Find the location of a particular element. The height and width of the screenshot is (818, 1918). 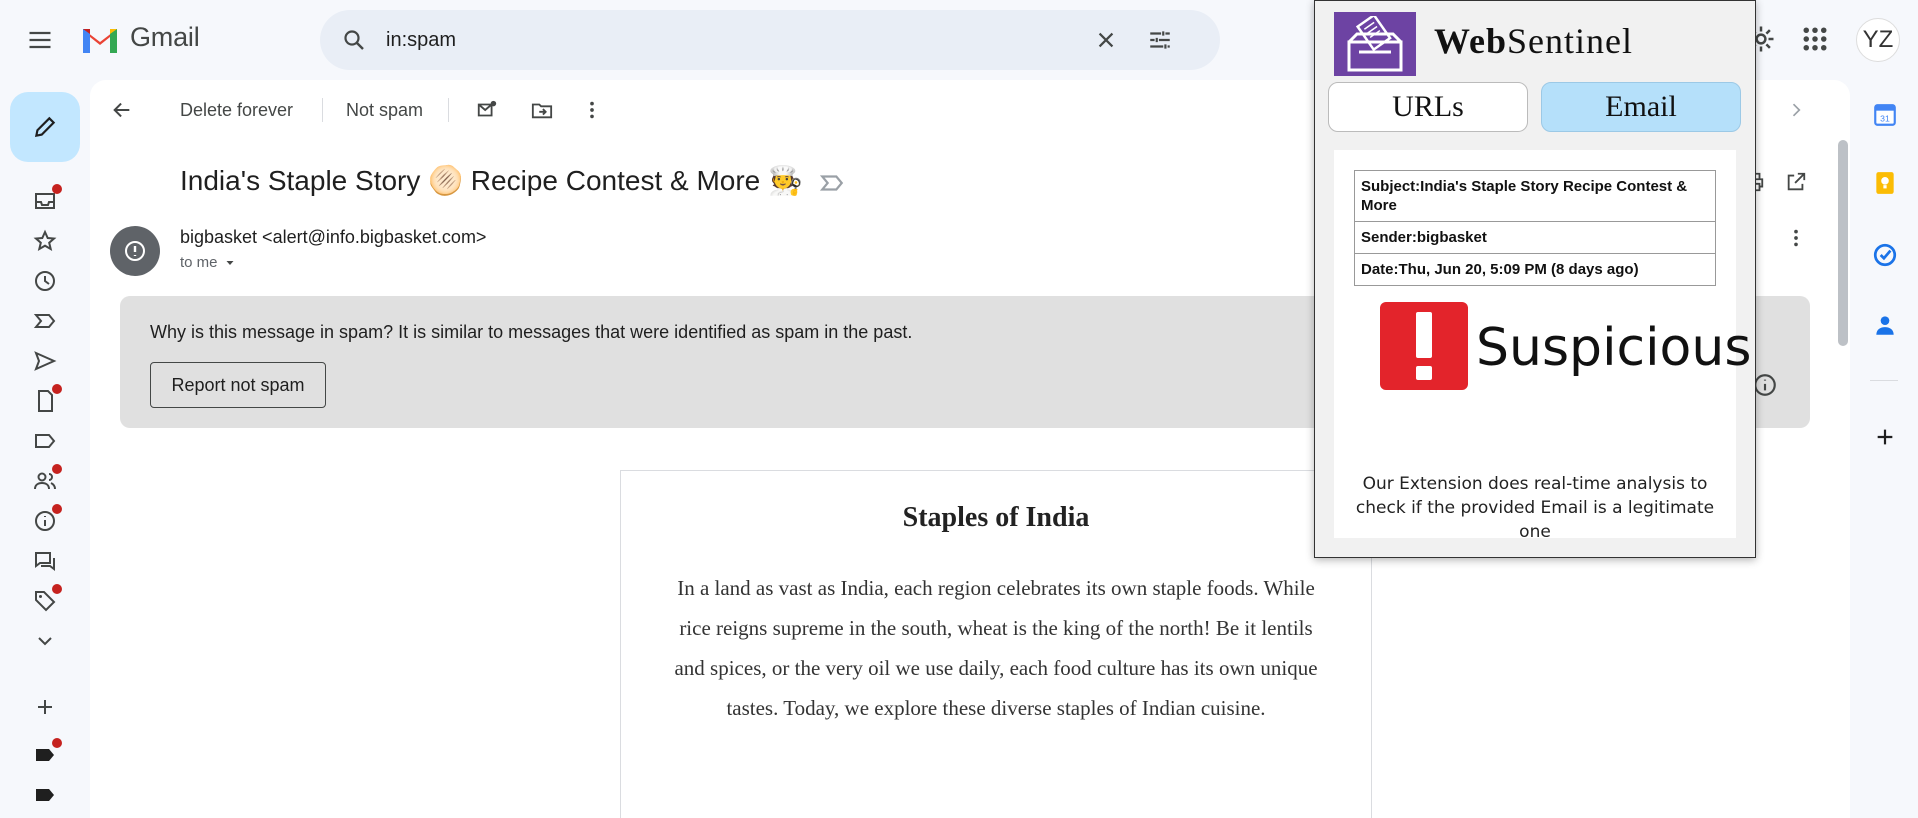

chevron-right-icon is located at coordinates (1796, 110).